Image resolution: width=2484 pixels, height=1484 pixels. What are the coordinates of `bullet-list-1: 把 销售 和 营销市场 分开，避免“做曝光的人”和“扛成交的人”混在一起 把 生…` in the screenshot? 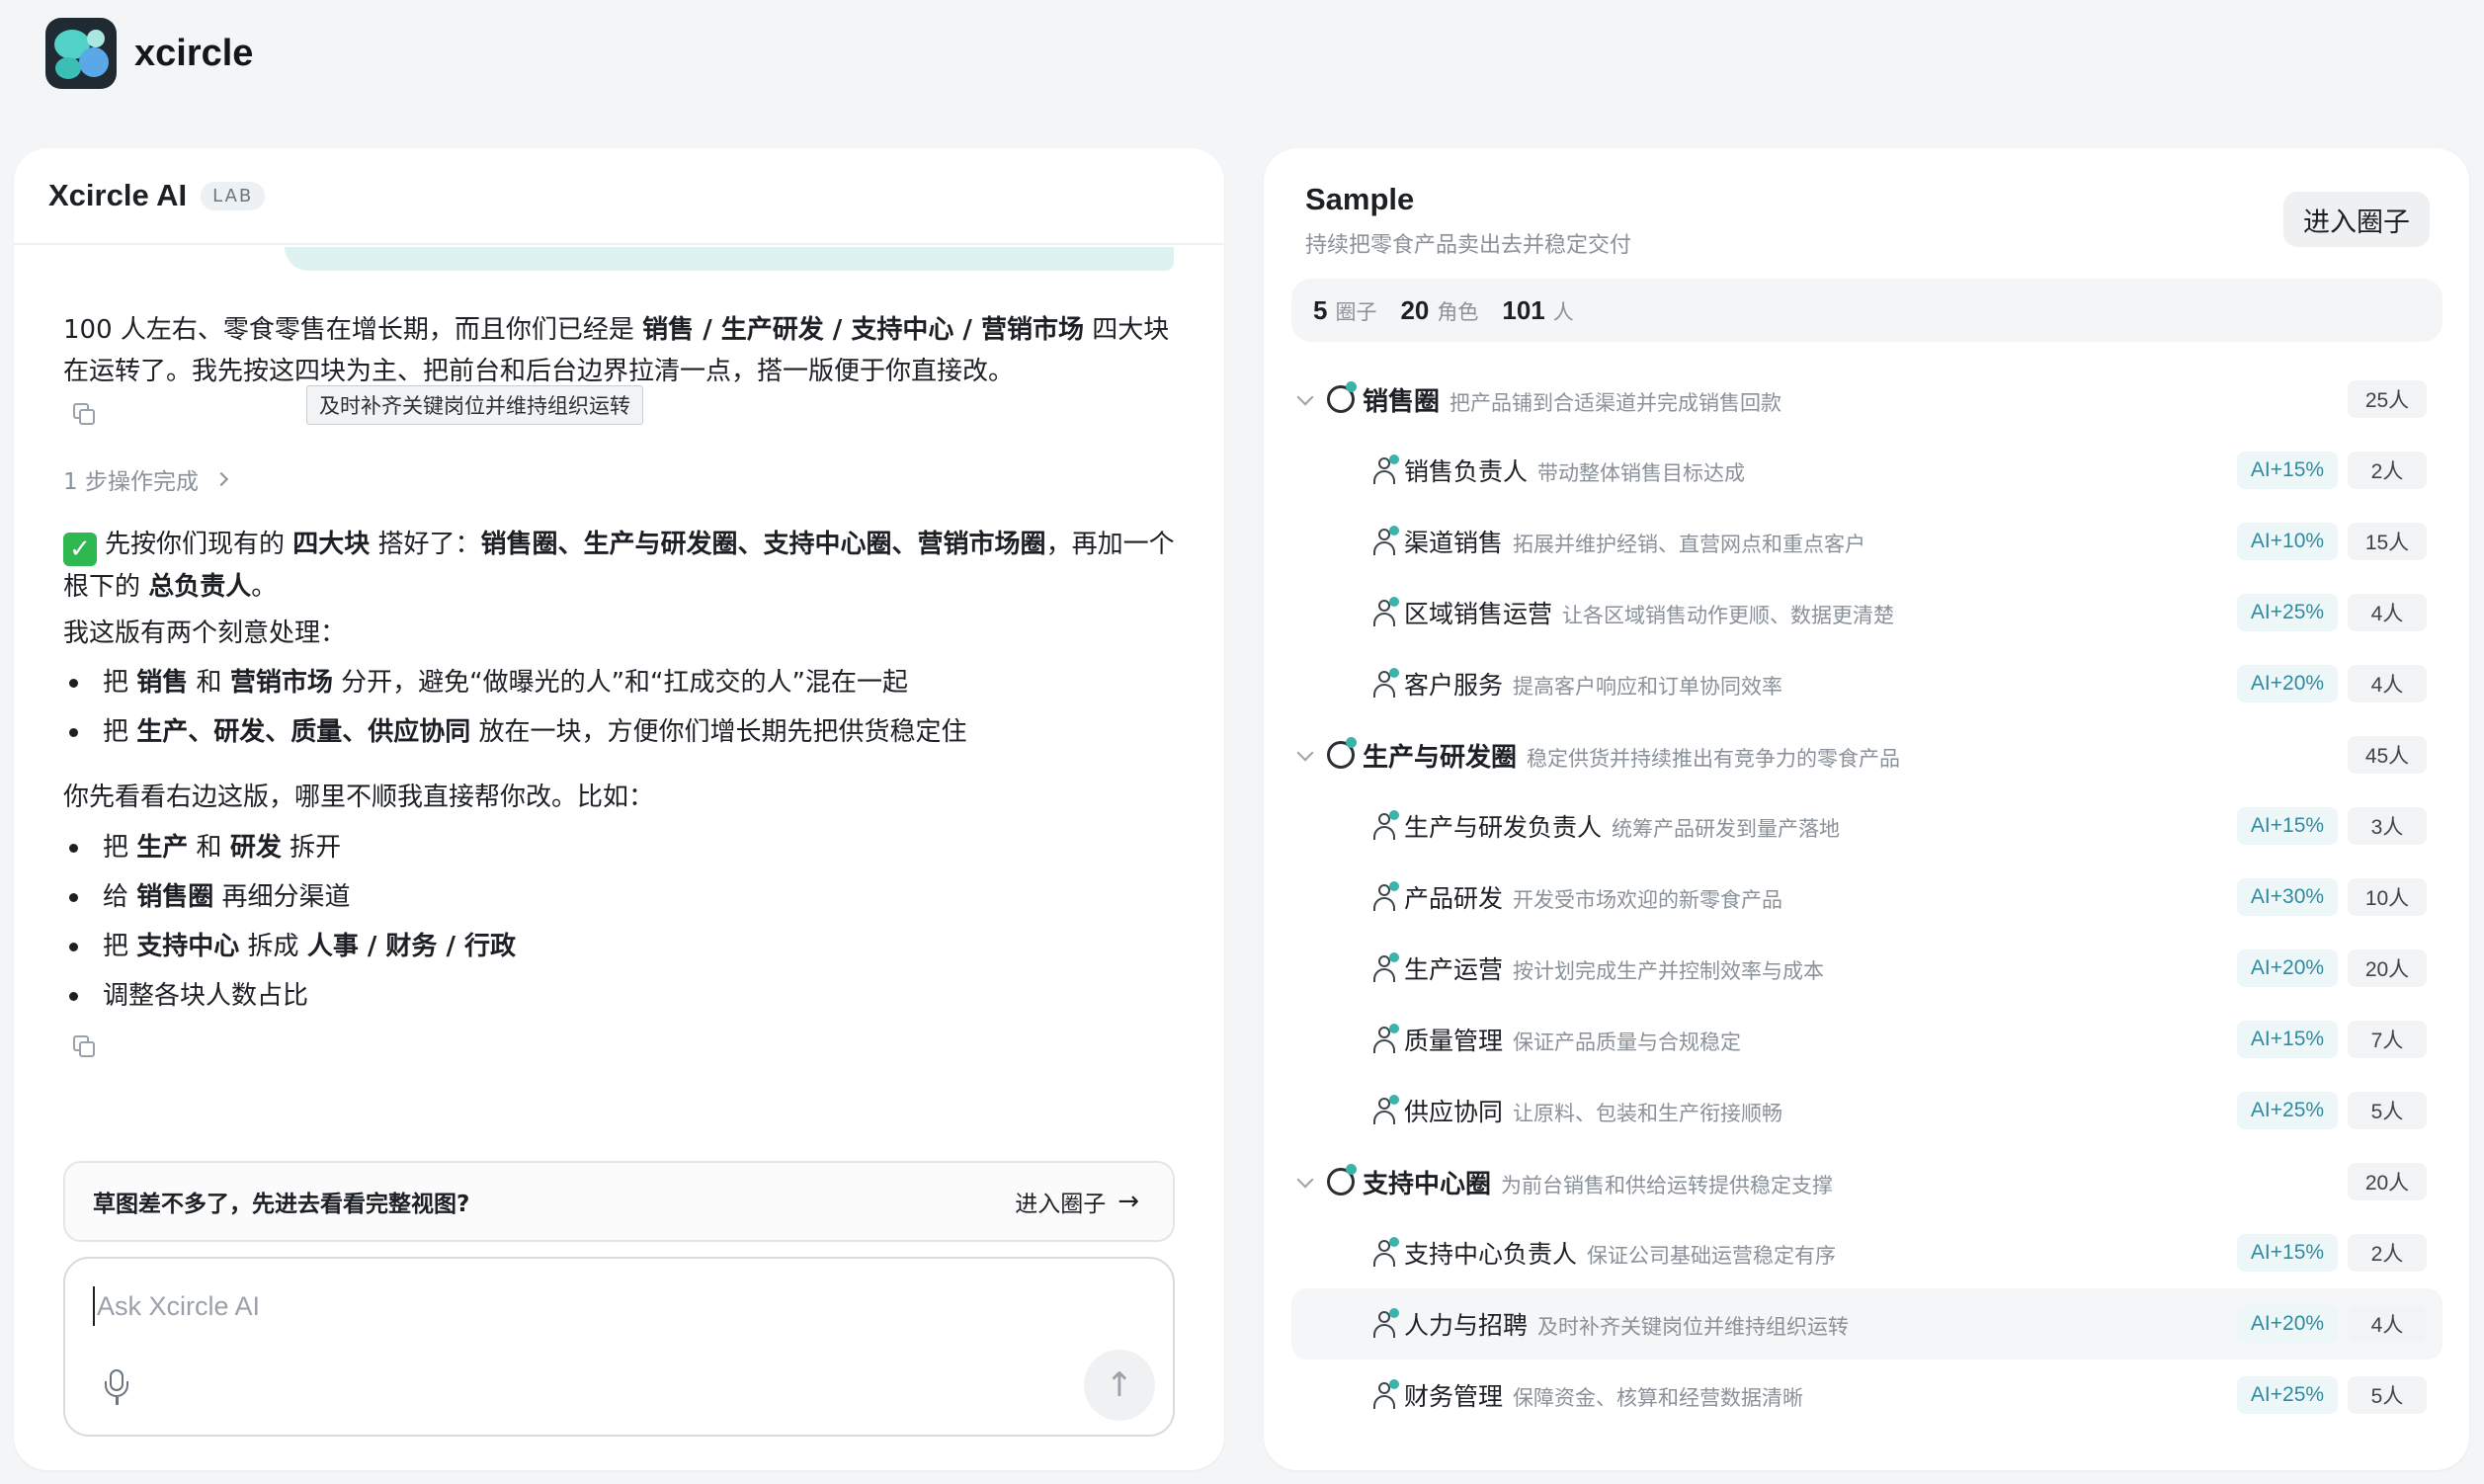 It's located at (622, 707).